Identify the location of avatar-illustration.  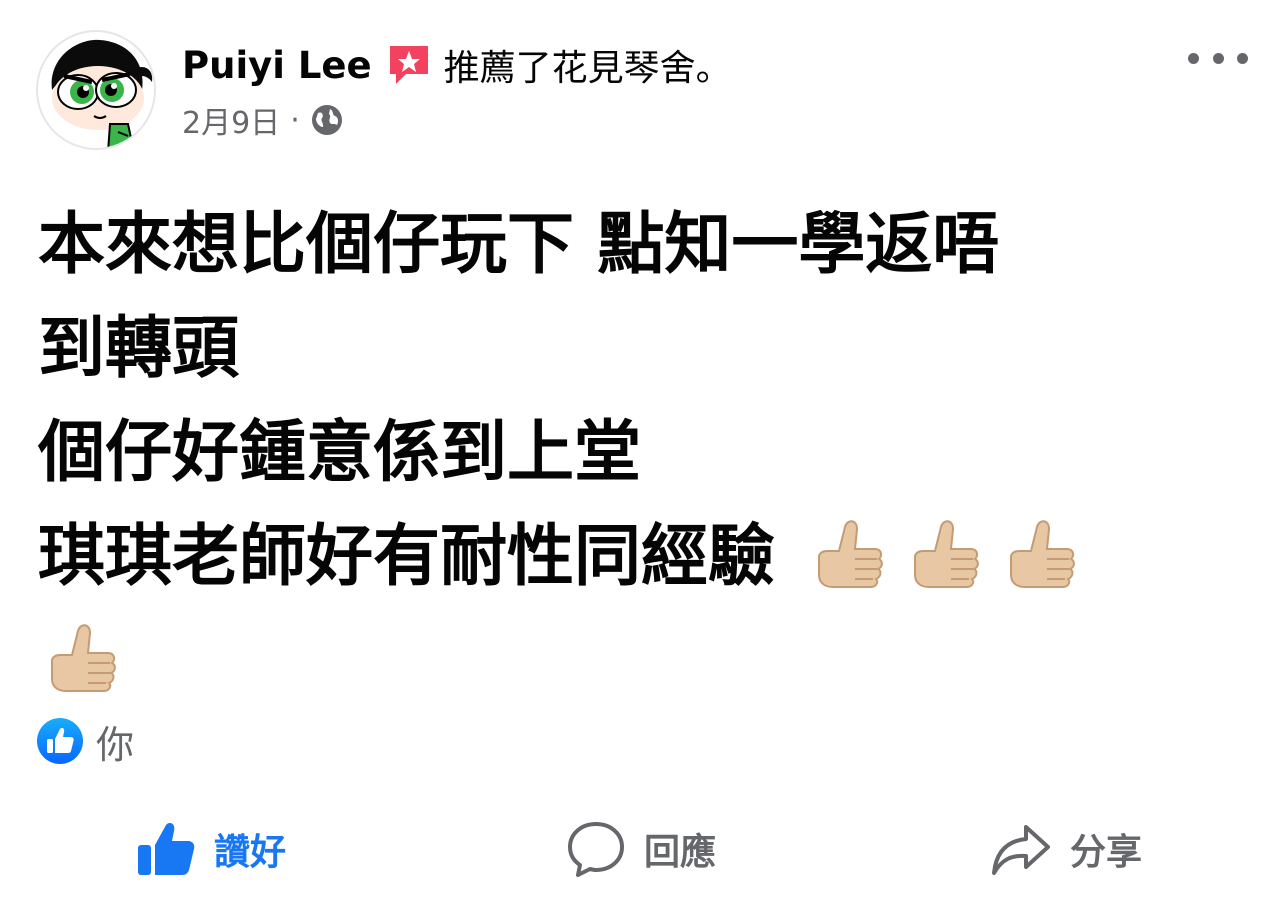
(102, 93).